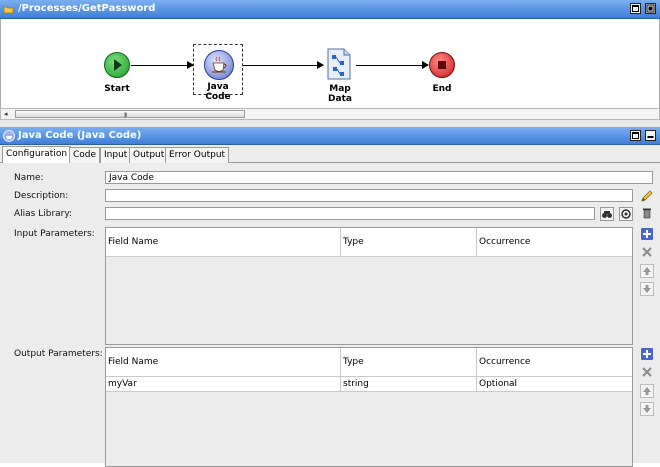 The height and width of the screenshot is (467, 660). Describe the element at coordinates (9, 136) in the screenshot. I see `java-code-icon` at that location.